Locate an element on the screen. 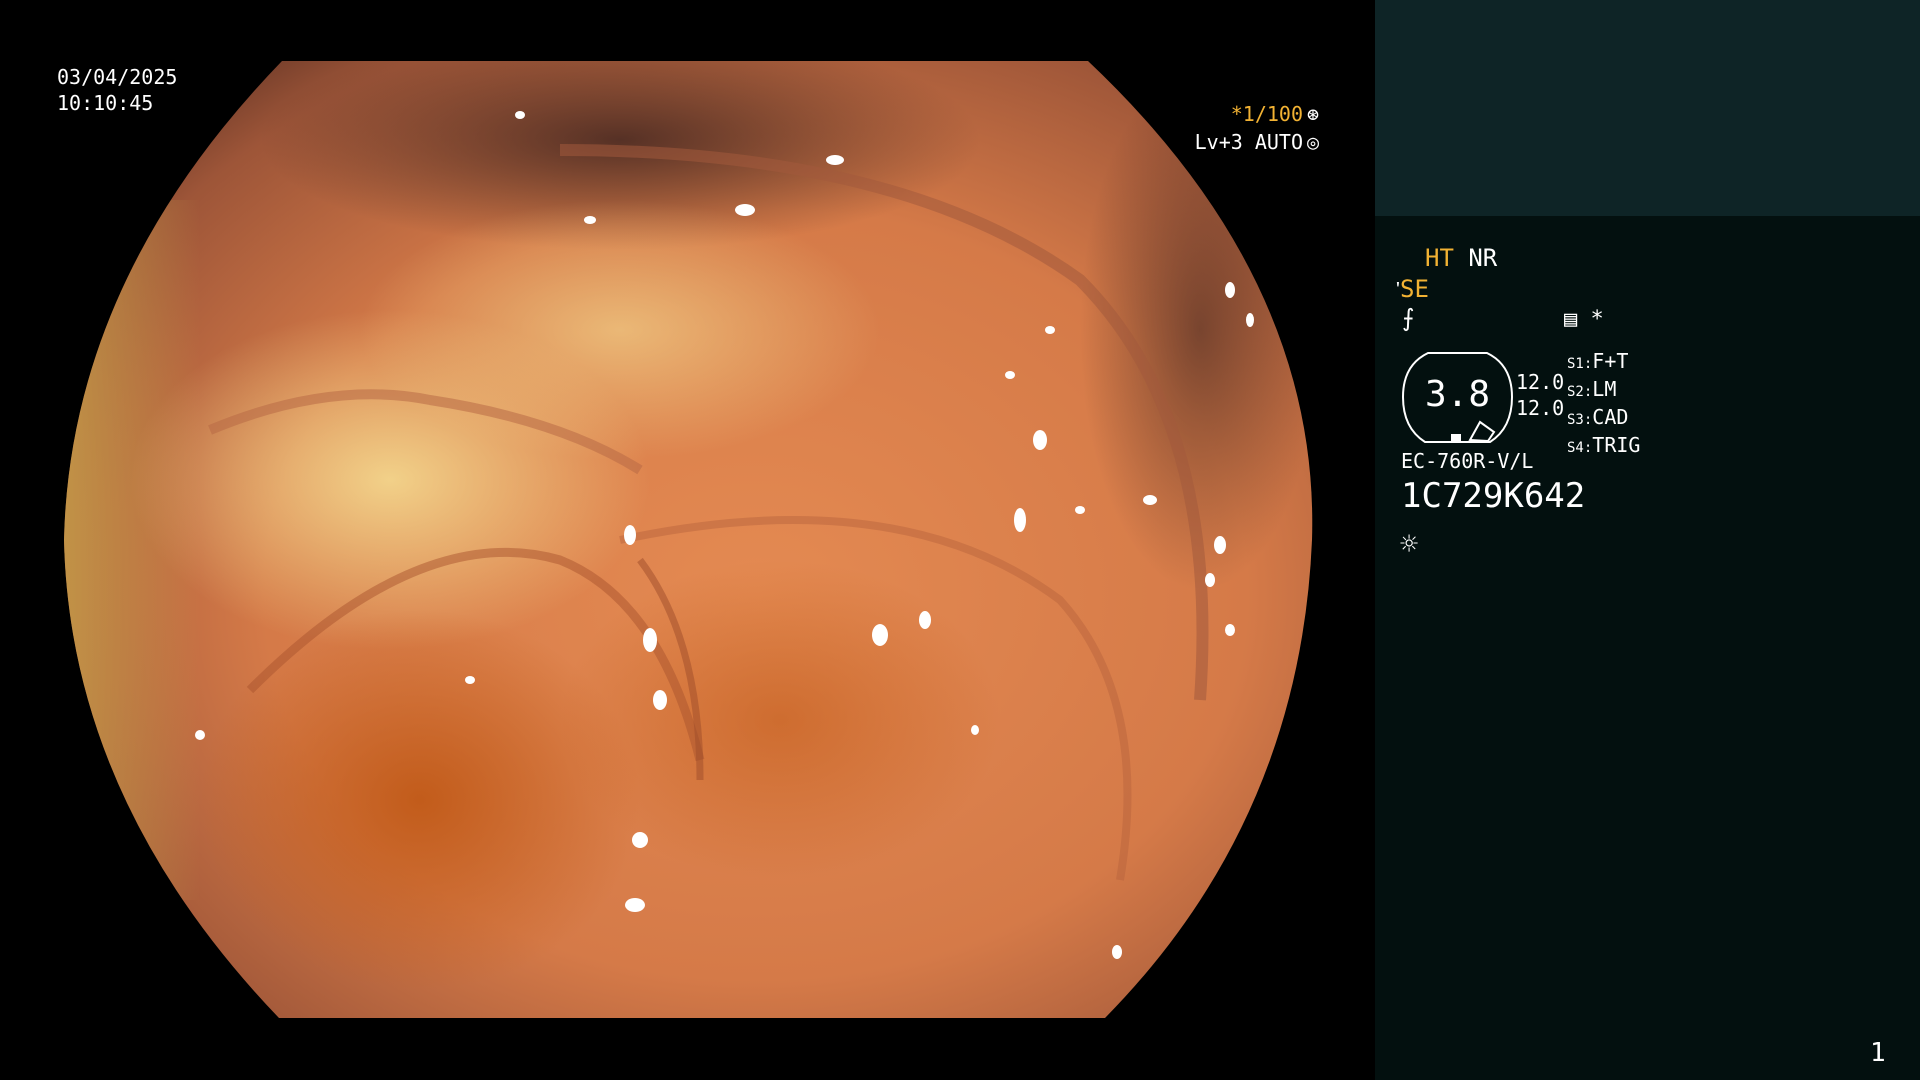  switch-1: S1:F+T is located at coordinates (1603, 363).